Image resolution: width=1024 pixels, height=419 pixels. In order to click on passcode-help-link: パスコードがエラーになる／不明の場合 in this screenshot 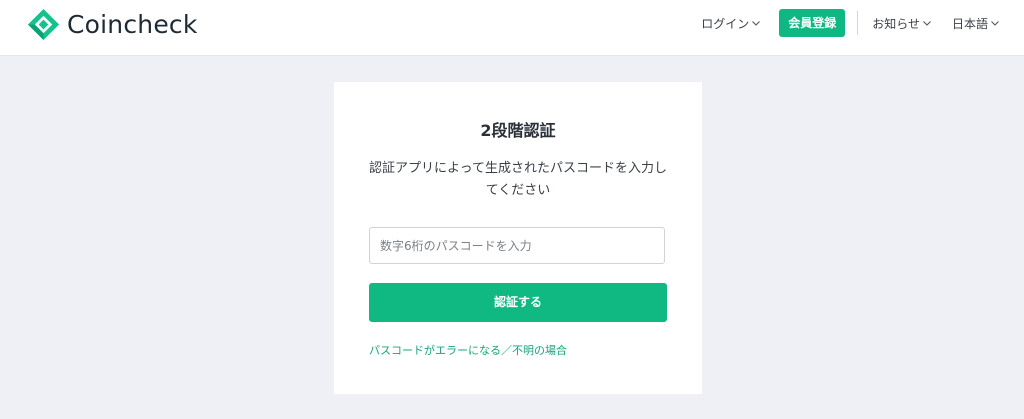, I will do `click(468, 350)`.